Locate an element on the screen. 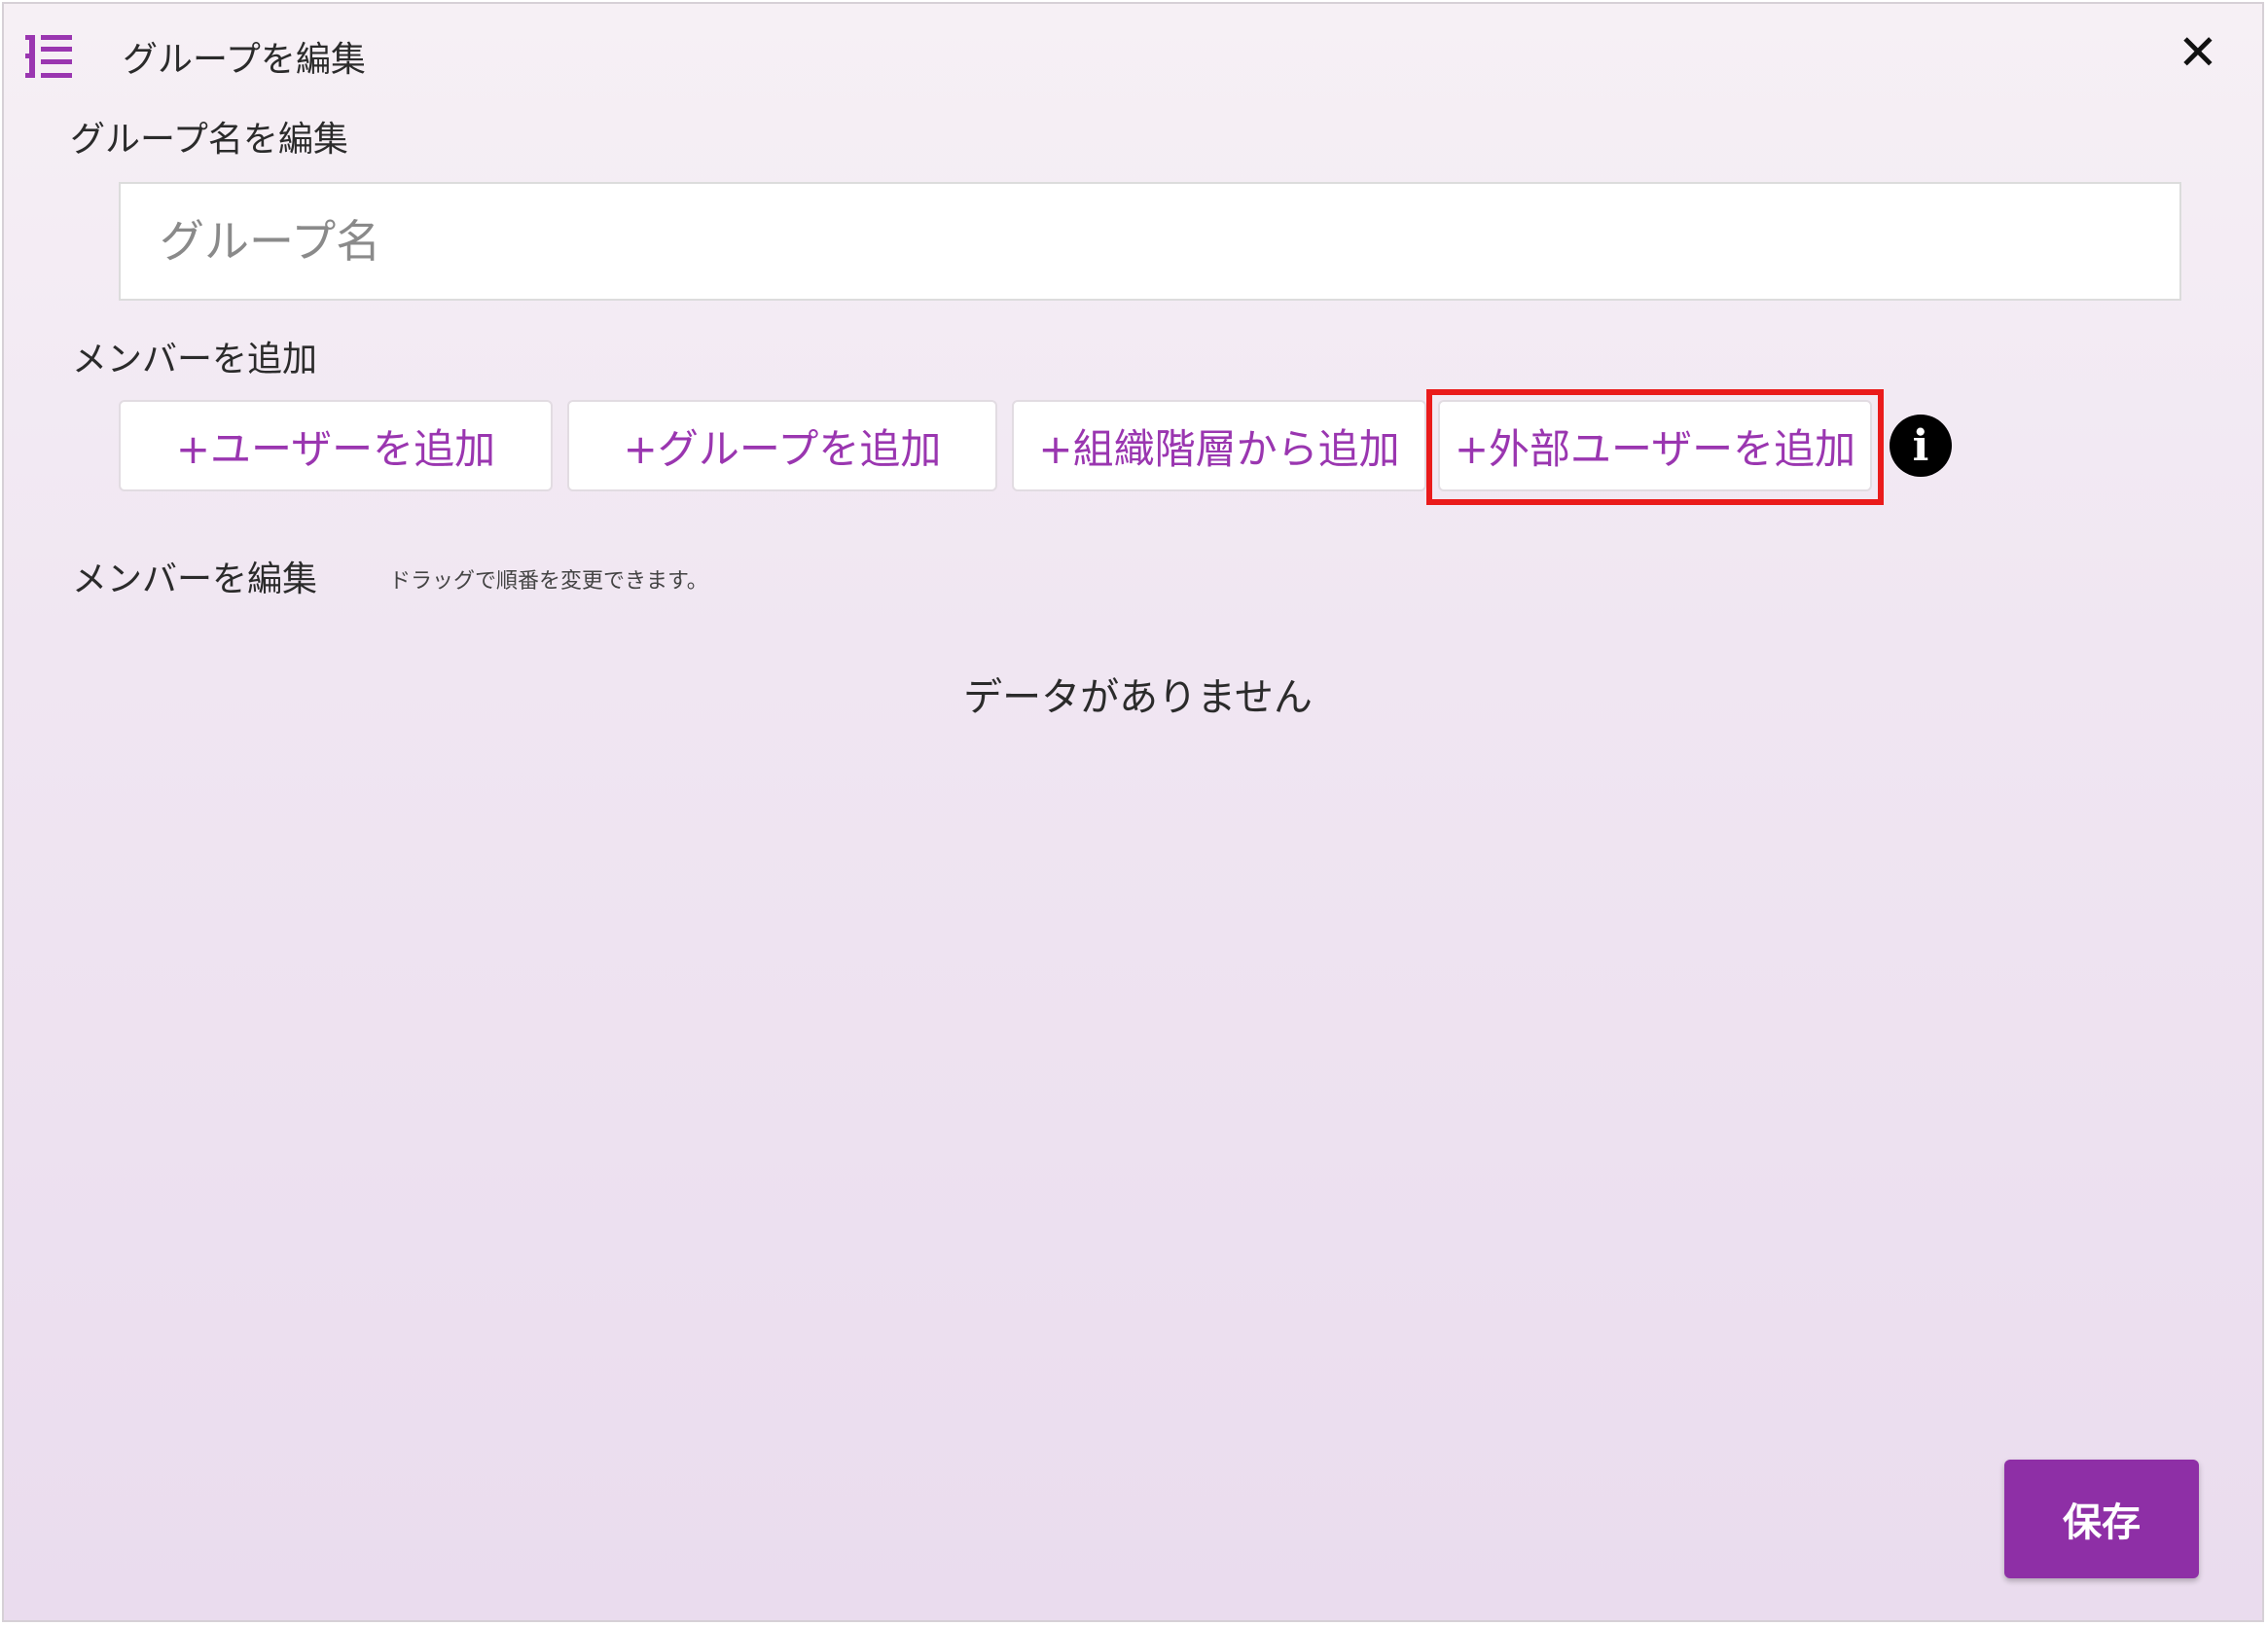 The image size is (2268, 1626). list-tree-icon is located at coordinates (48, 56).